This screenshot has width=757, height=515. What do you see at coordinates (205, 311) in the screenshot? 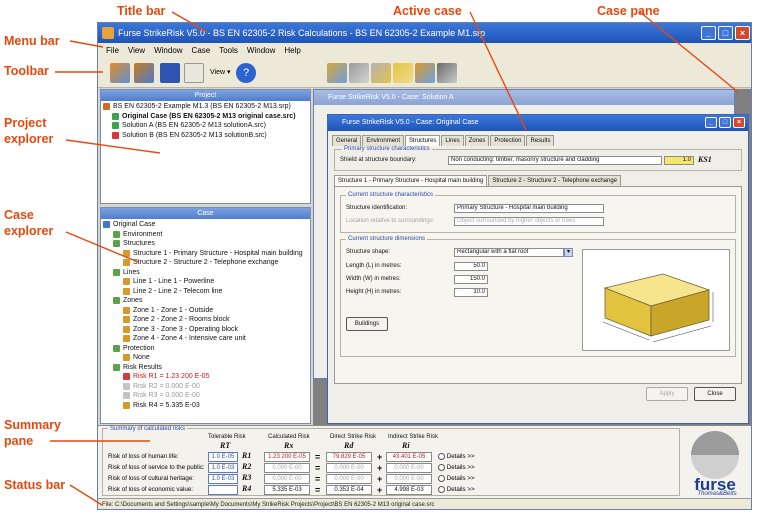
I see `case-tree-item: Zone 1 - Zone 1 - Outside` at bounding box center [205, 311].